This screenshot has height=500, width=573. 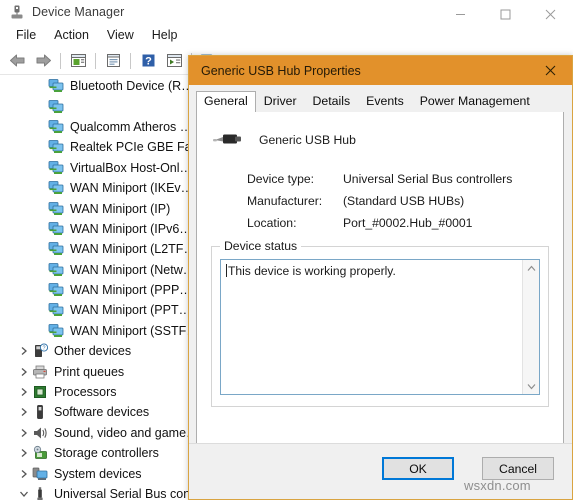 What do you see at coordinates (531, 268) in the screenshot?
I see `scroll-up-icon` at bounding box center [531, 268].